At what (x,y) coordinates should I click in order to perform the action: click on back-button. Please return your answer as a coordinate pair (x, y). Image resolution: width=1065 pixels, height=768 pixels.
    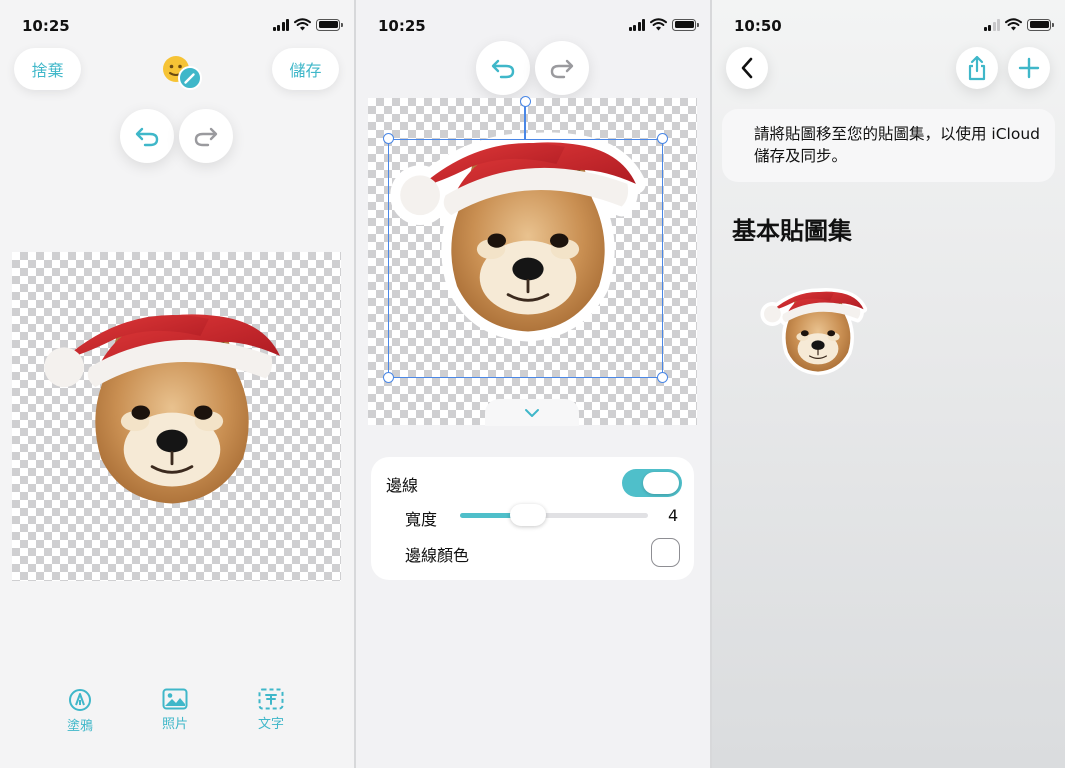
    Looking at the image, I should click on (747, 68).